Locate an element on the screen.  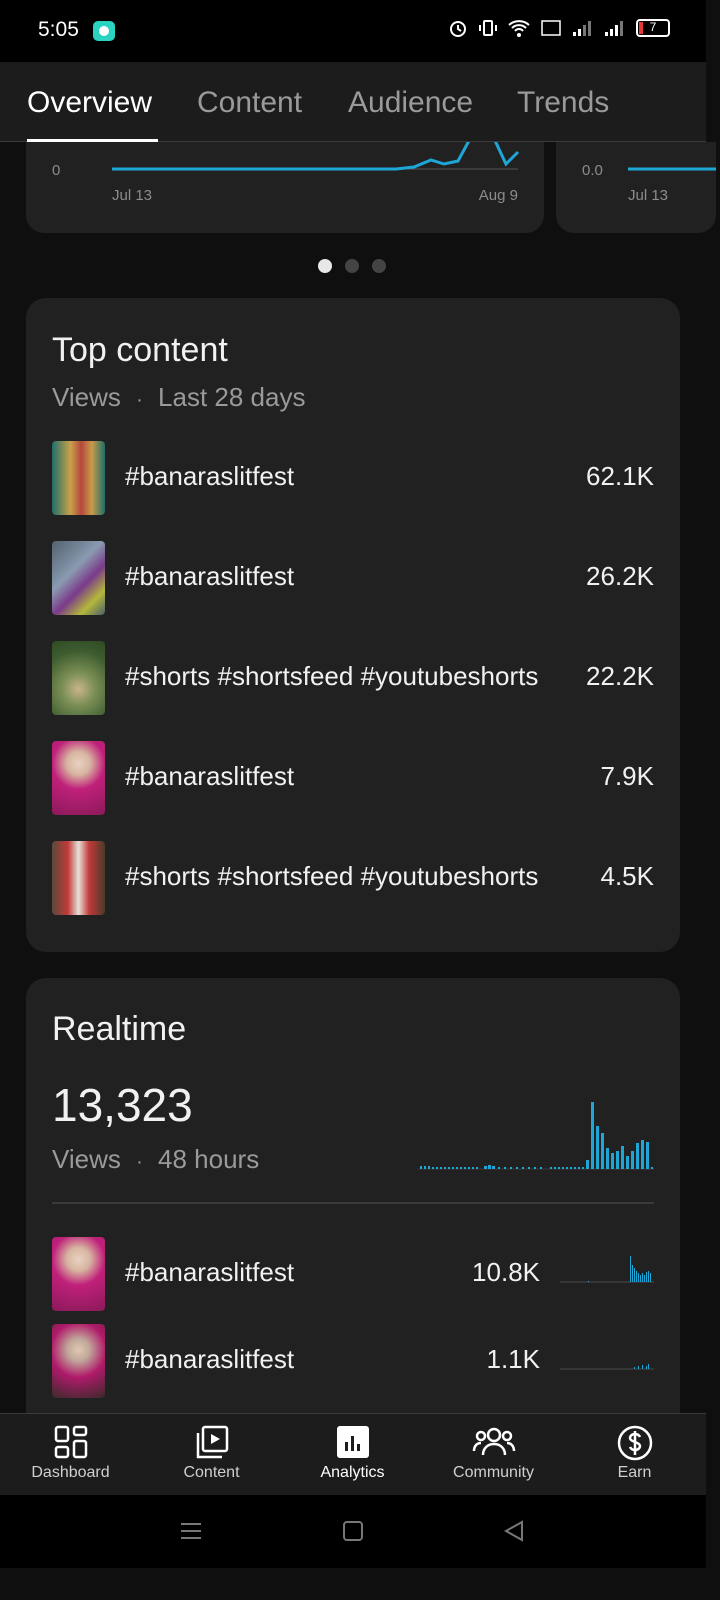
top-content-row: #banaraslitfest 26.2K is located at coordinates (353, 578).